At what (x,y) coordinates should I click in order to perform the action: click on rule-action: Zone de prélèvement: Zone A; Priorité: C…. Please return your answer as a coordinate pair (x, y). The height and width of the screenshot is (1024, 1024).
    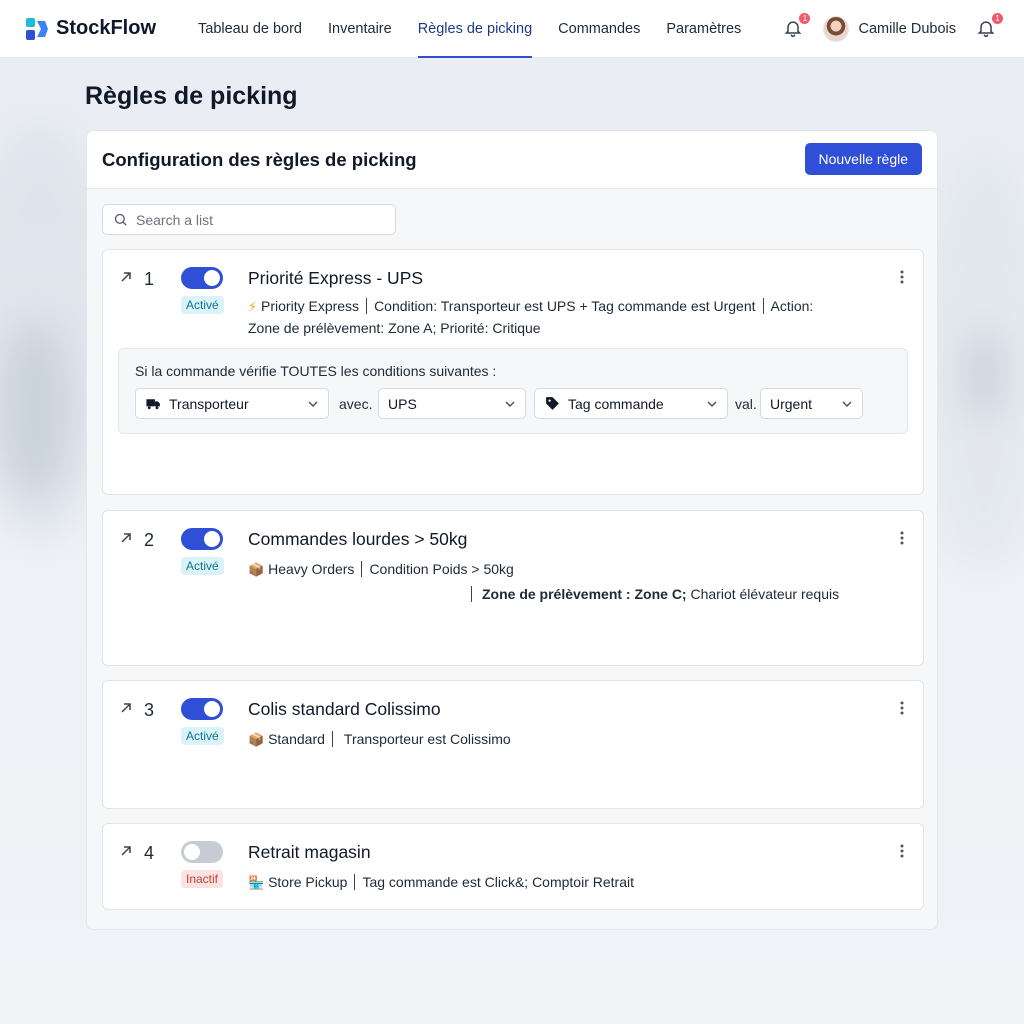
    Looking at the image, I should click on (394, 328).